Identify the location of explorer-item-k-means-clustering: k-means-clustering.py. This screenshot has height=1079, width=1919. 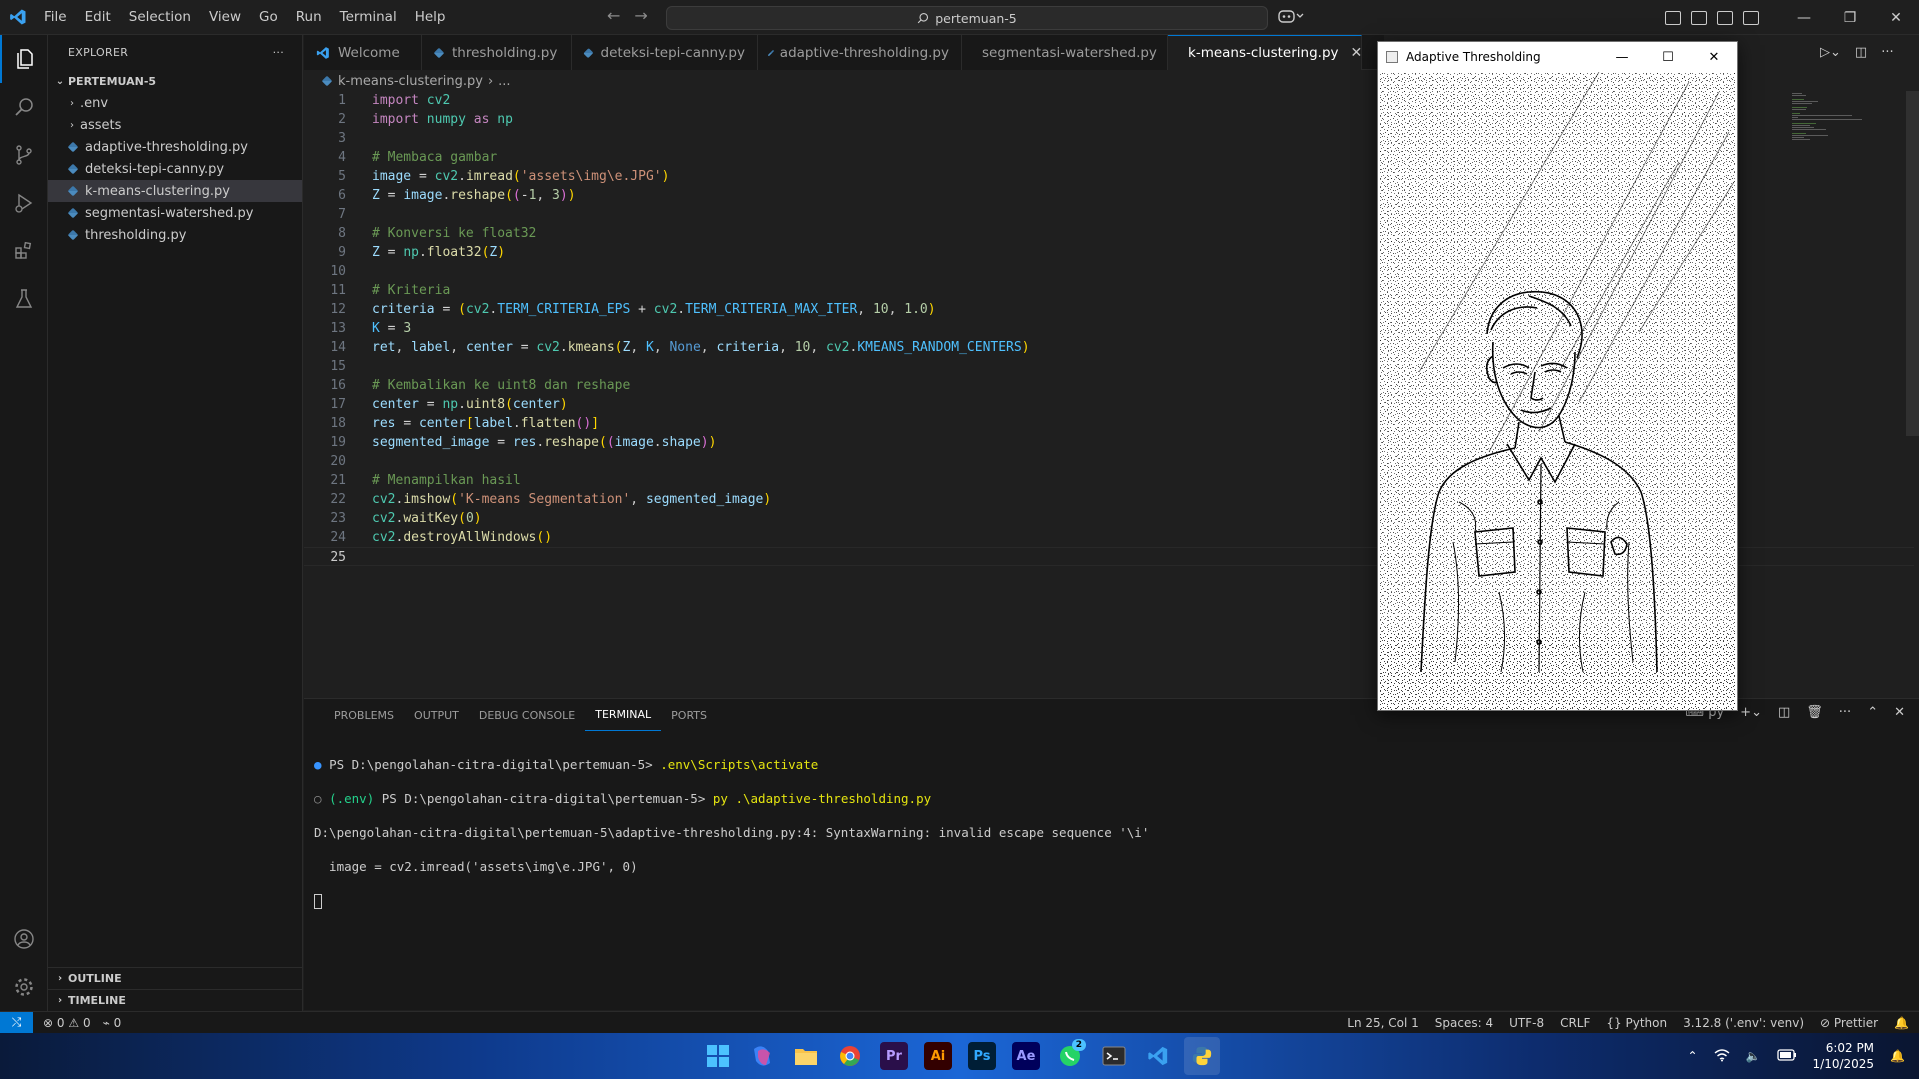
(175, 191).